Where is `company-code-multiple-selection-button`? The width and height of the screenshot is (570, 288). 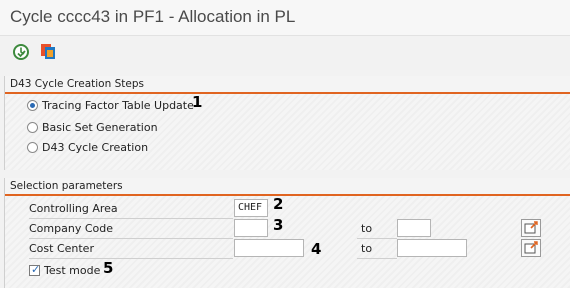
company-code-multiple-selection-button is located at coordinates (531, 228).